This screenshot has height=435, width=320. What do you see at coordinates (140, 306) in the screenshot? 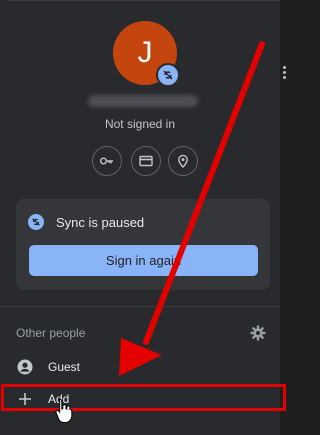
I see `section-divider` at bounding box center [140, 306].